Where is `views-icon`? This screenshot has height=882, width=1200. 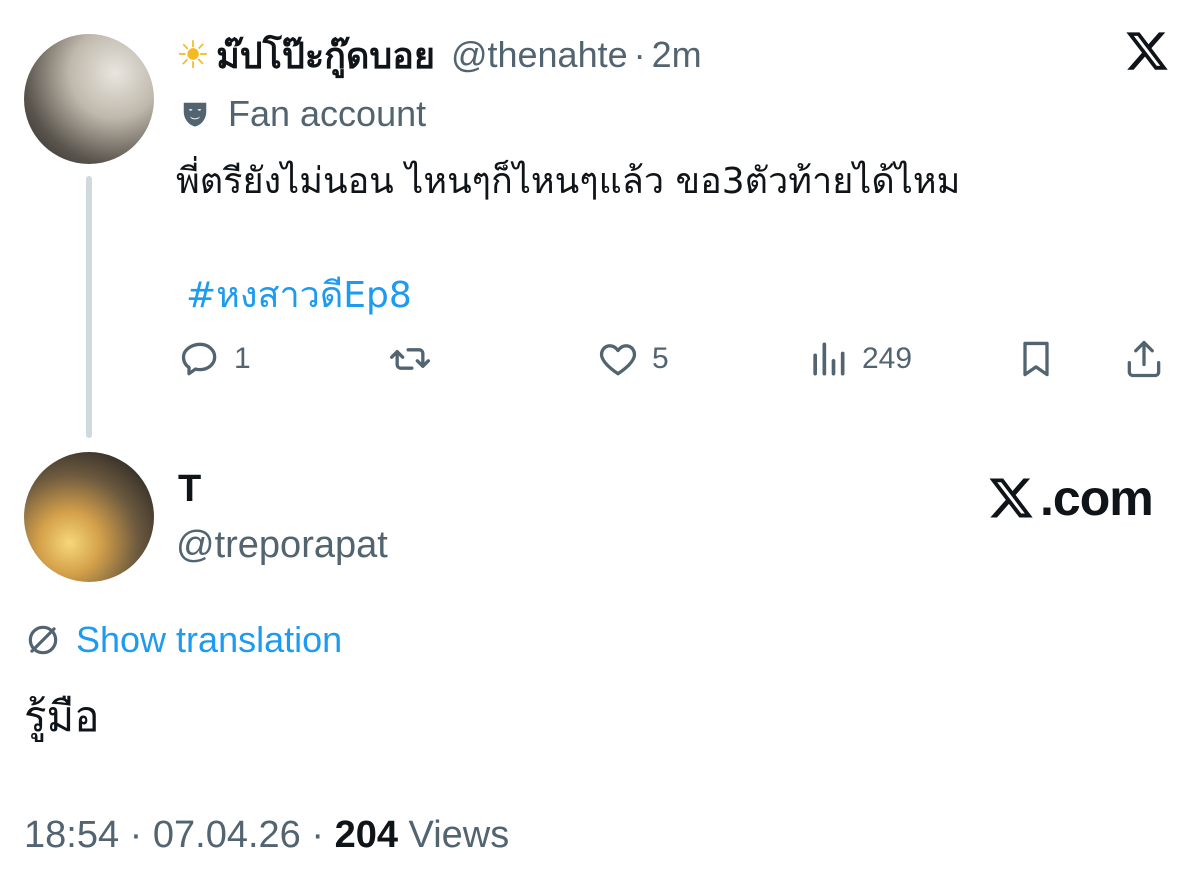
views-icon is located at coordinates (829, 359).